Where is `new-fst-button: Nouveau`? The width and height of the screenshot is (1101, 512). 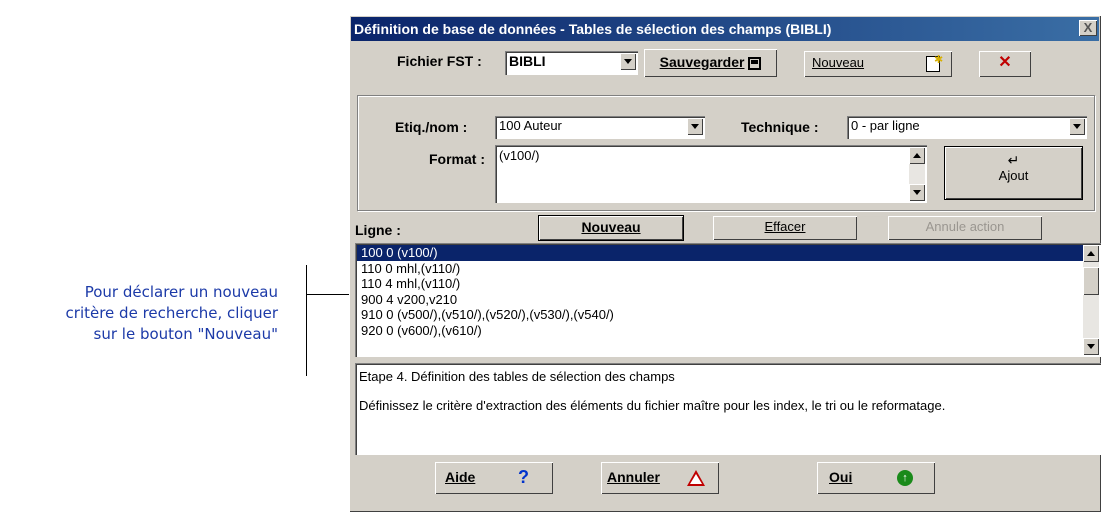 new-fst-button: Nouveau is located at coordinates (878, 62).